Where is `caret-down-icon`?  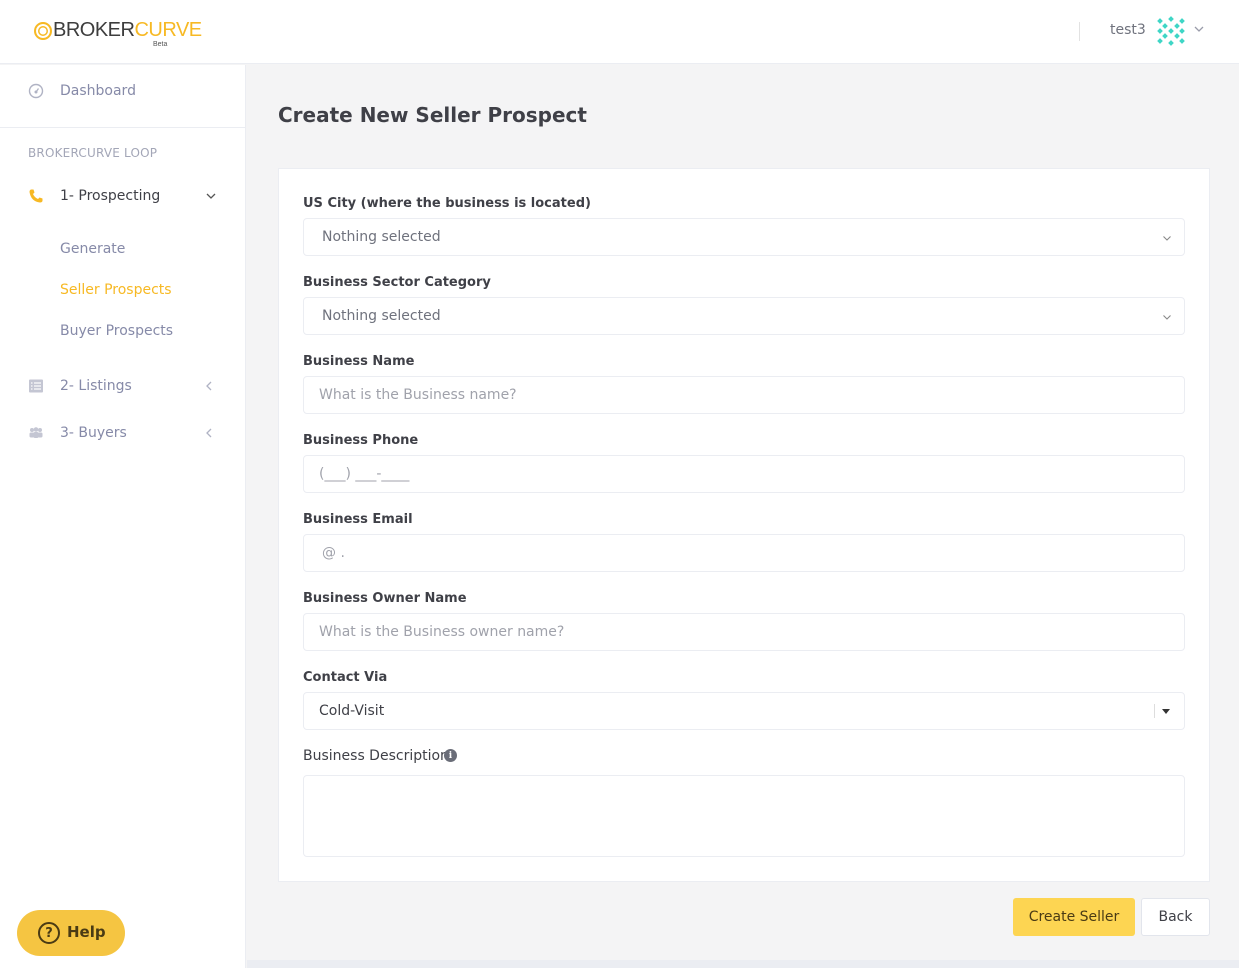
caret-down-icon is located at coordinates (1166, 711).